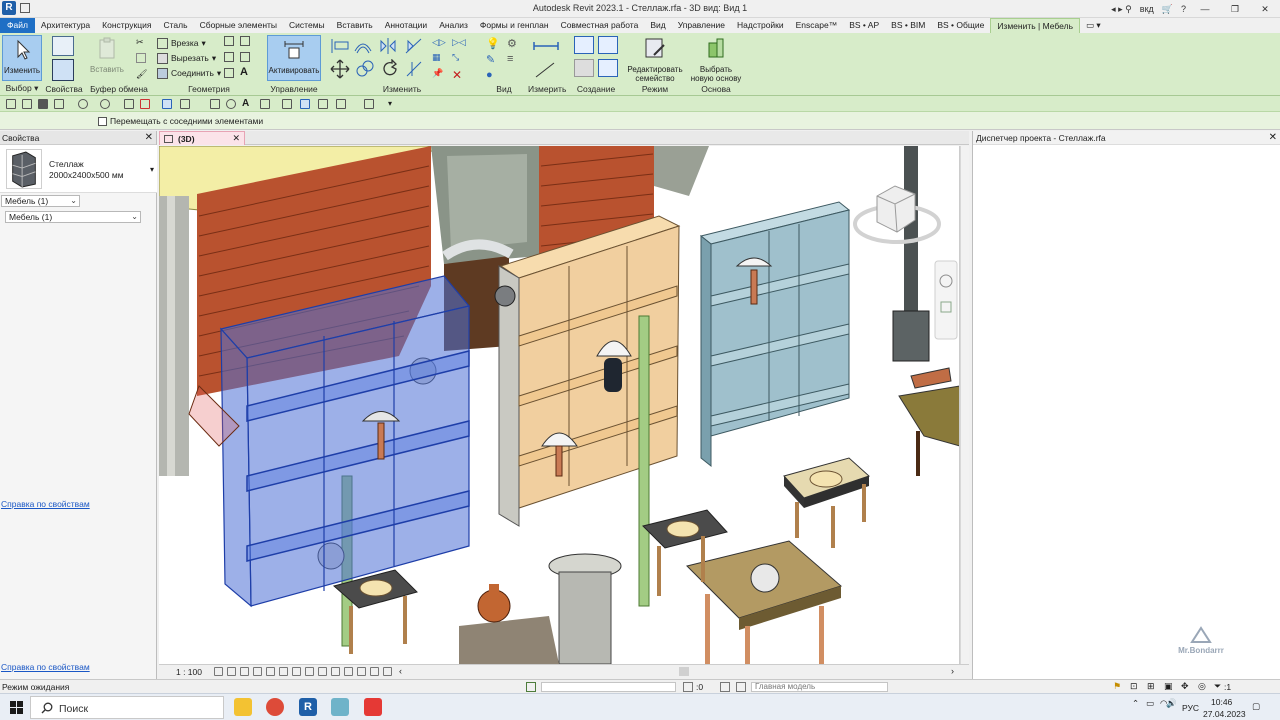 This screenshot has width=1280, height=720. What do you see at coordinates (176, 25) in the screenshot?
I see `tab-steel: Сталь` at bounding box center [176, 25].